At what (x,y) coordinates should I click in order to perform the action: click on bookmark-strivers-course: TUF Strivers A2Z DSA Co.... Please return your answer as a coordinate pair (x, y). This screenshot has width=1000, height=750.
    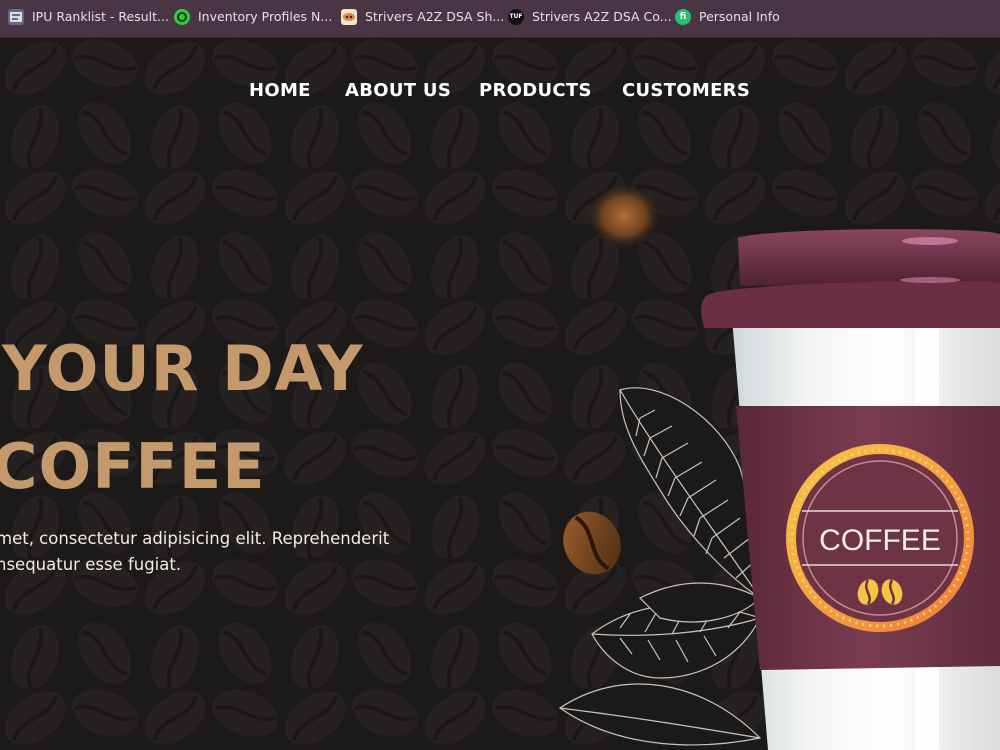
    Looking at the image, I should click on (590, 16).